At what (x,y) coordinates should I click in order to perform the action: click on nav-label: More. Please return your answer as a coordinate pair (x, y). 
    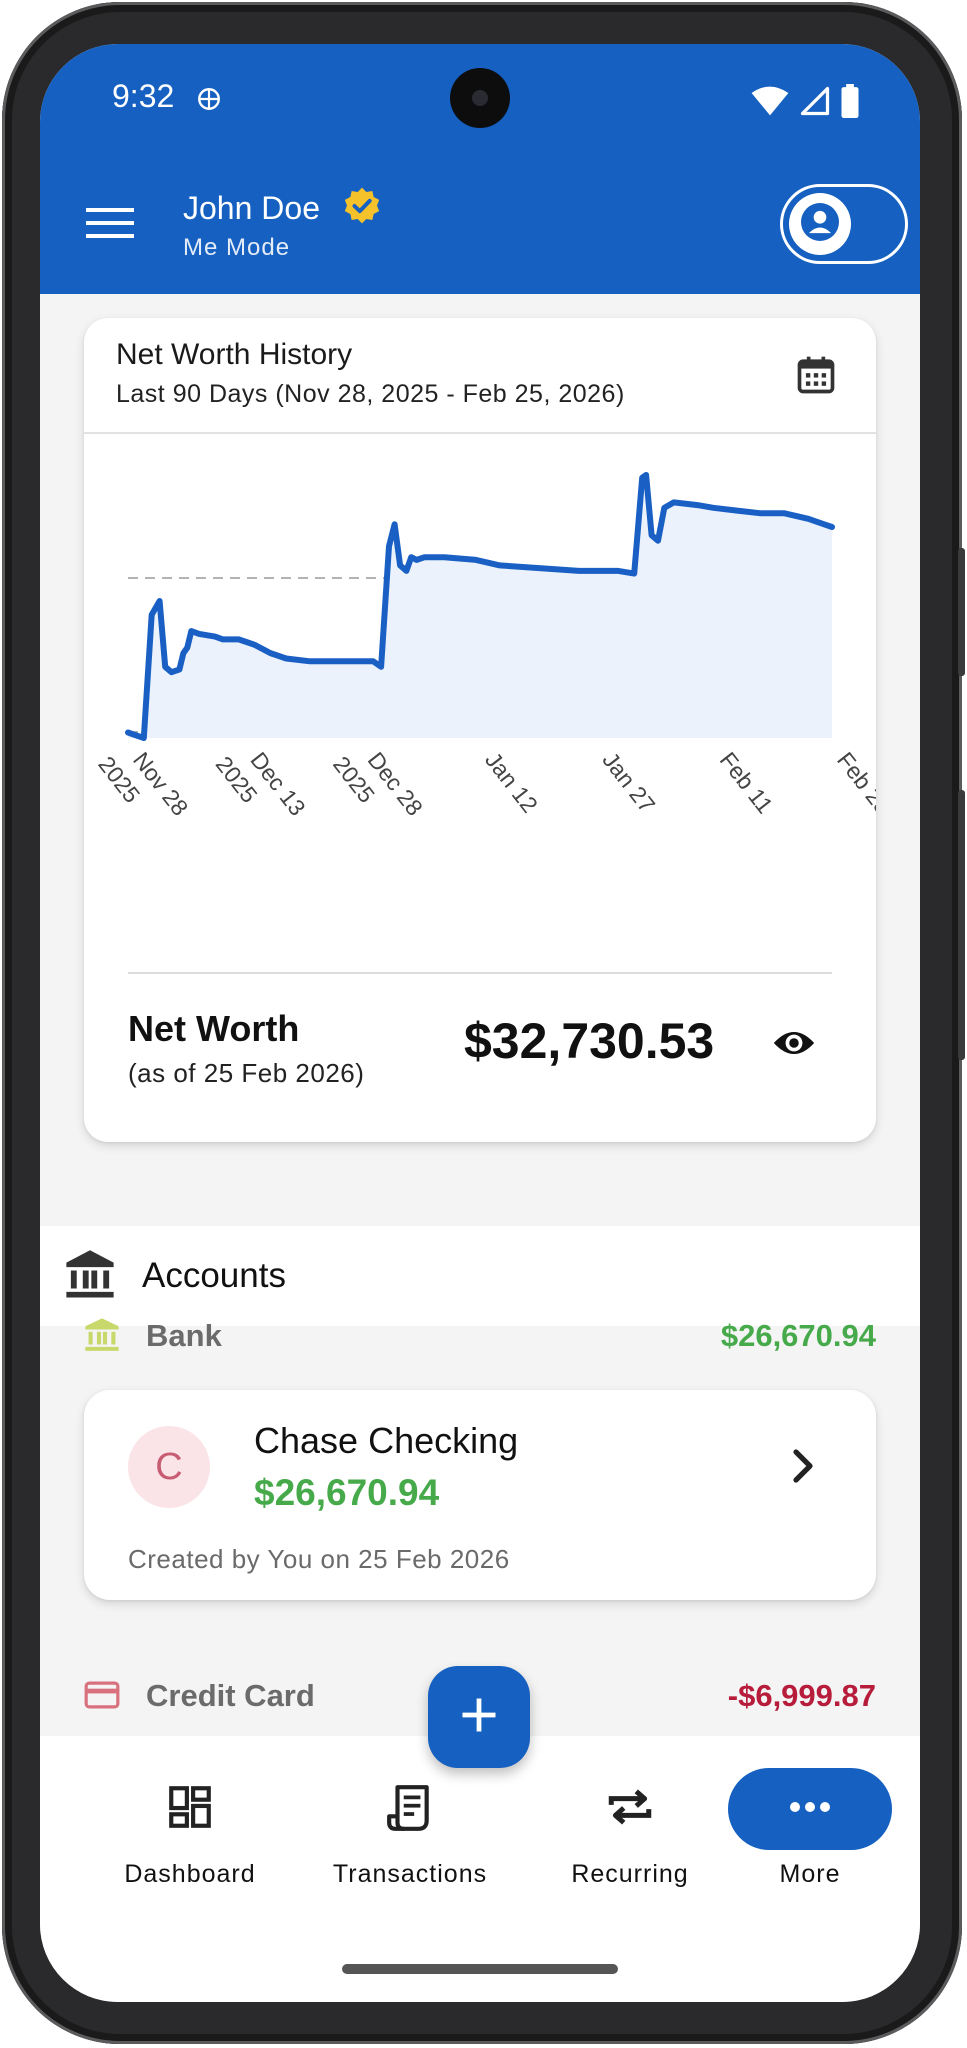
    Looking at the image, I should click on (810, 1874).